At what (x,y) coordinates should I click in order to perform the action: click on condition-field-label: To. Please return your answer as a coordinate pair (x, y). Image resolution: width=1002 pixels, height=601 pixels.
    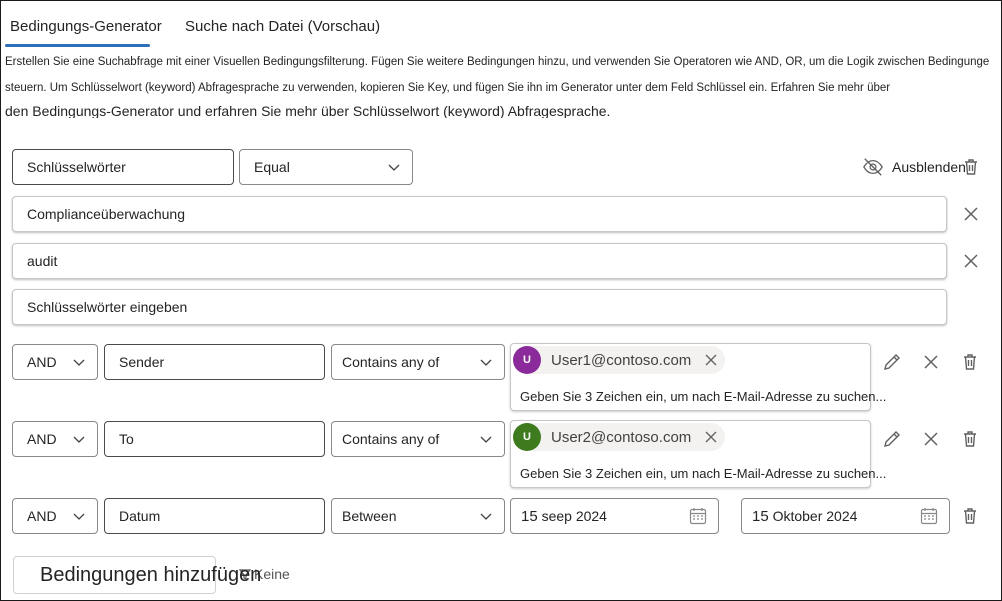
    Looking at the image, I should click on (126, 439).